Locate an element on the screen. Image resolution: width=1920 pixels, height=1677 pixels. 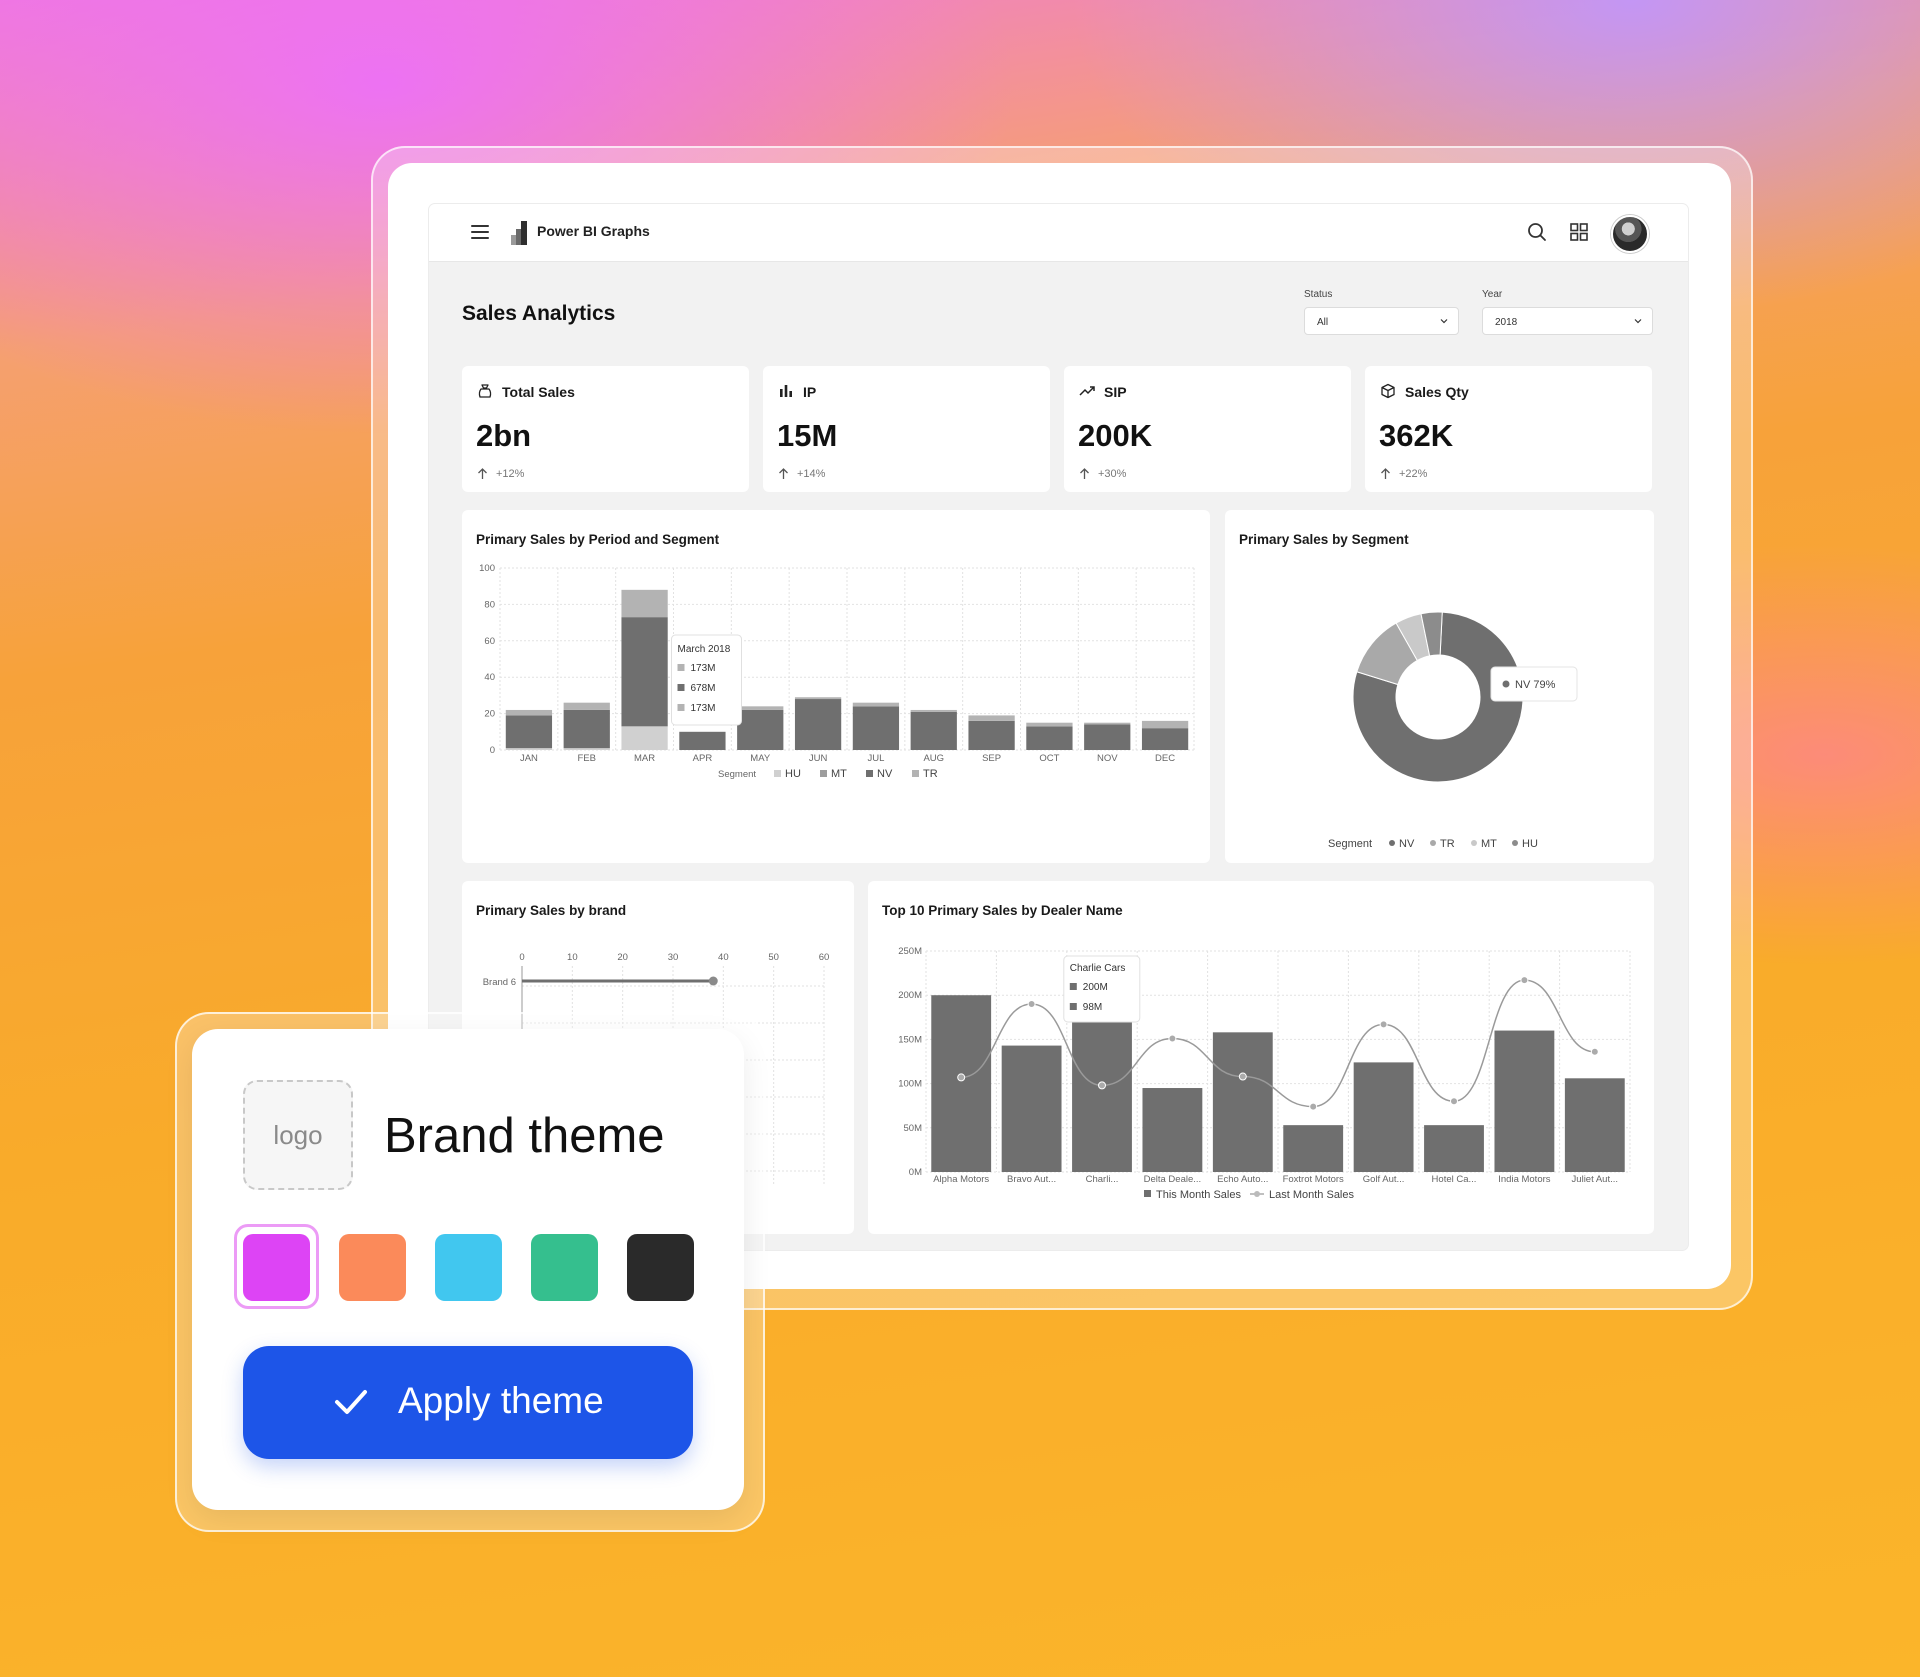
y-tick-label: 60 is located at coordinates (489, 641).